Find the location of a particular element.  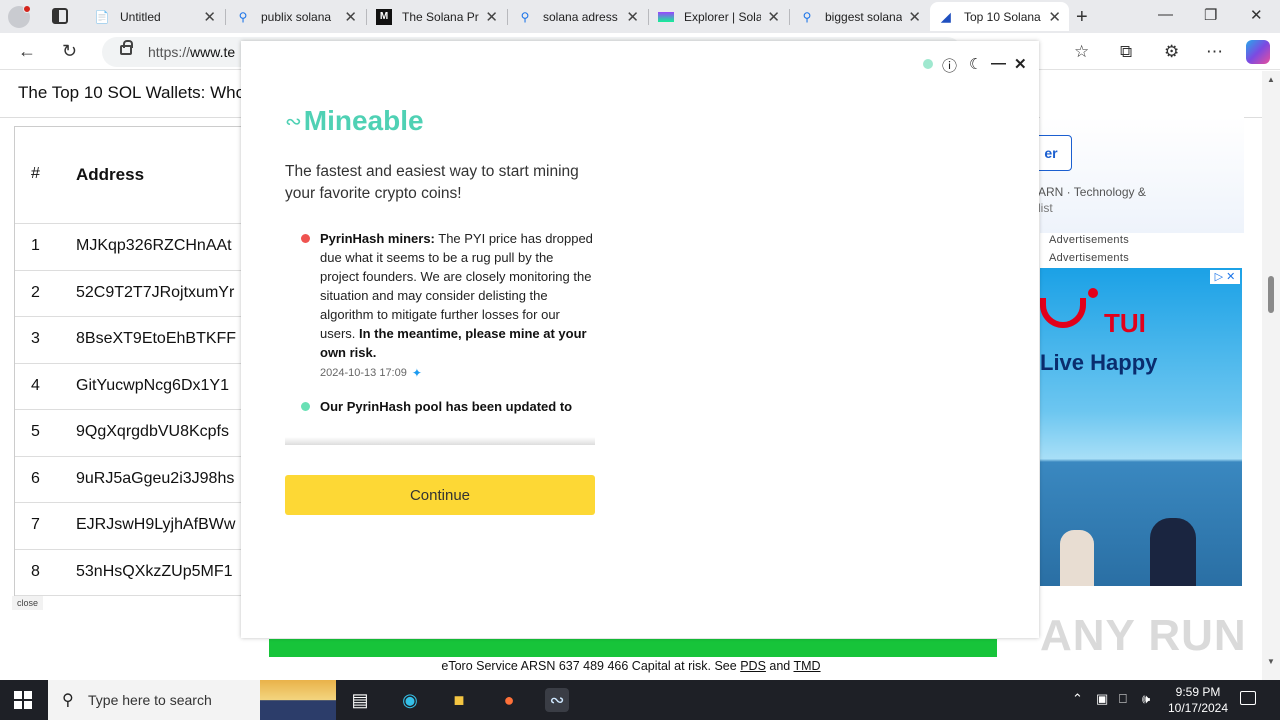

page-icon: 📄 is located at coordinates (102, 16).